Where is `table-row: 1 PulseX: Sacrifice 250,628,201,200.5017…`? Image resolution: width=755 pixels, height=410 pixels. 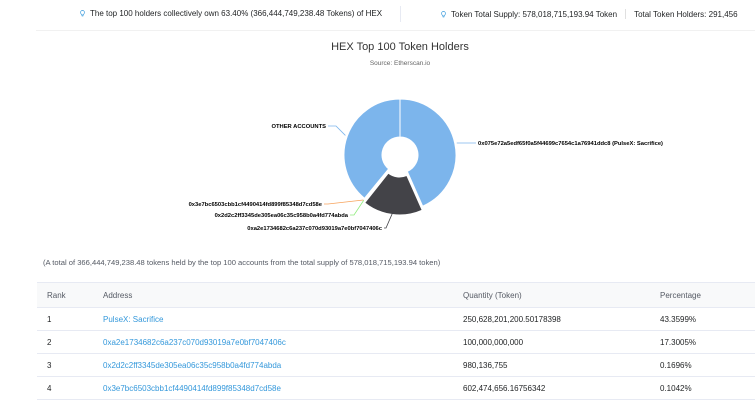
table-row: 1 PulseX: Sacrifice 250,628,201,200.5017… is located at coordinates (396, 319).